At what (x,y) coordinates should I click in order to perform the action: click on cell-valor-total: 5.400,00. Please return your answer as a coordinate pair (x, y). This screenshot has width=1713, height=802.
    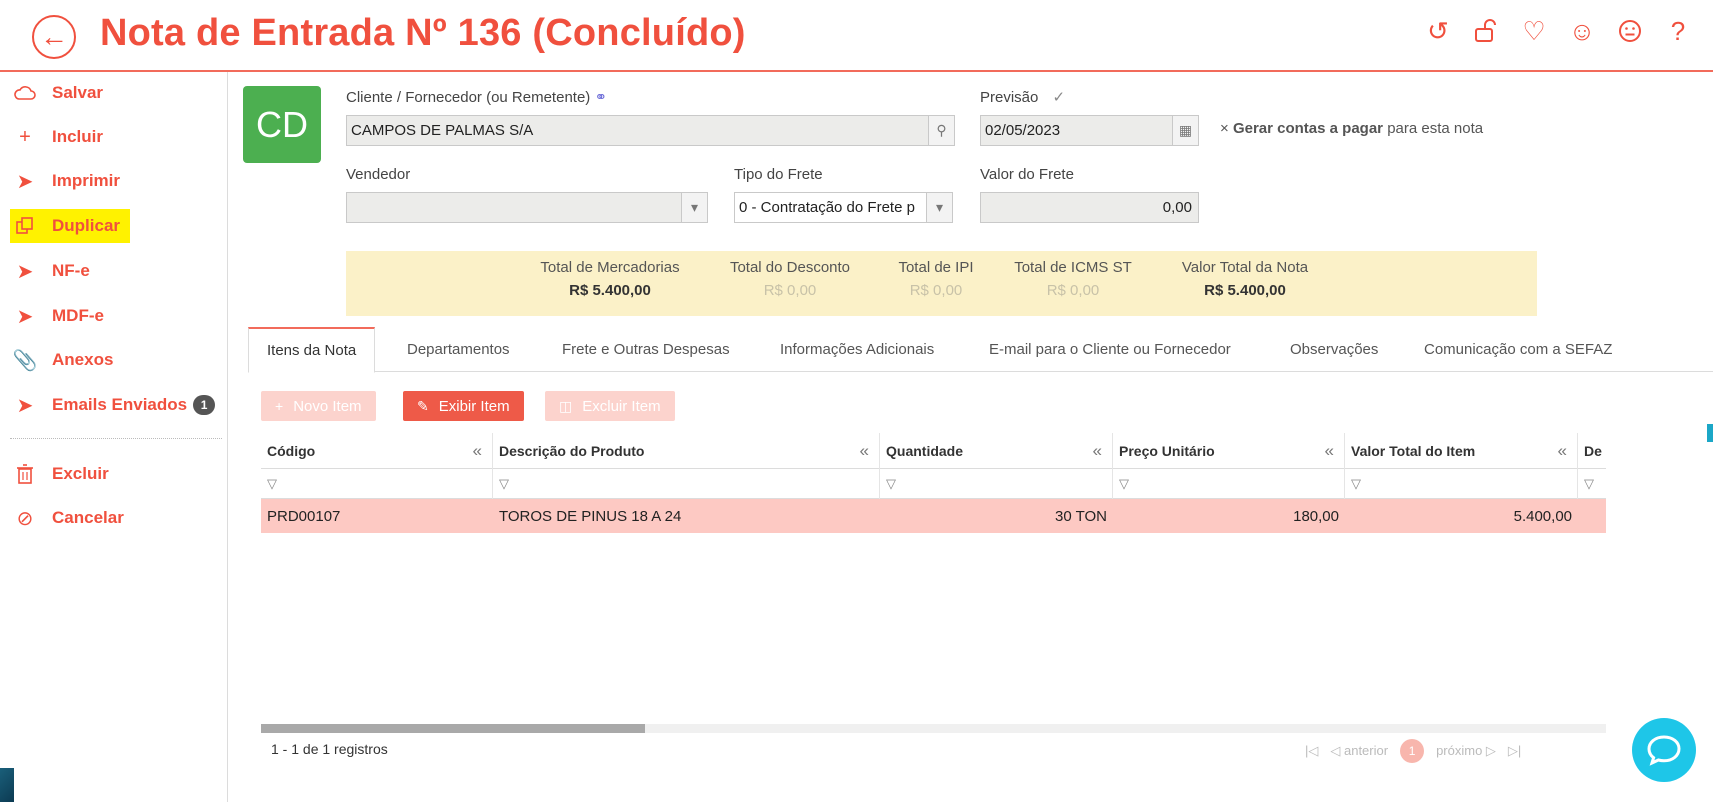
    Looking at the image, I should click on (1542, 516).